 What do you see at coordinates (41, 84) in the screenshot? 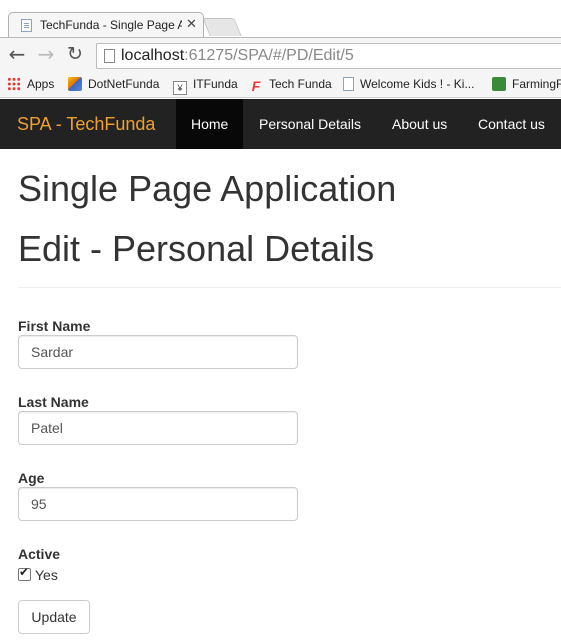
I see `bookmark-label: Apps` at bounding box center [41, 84].